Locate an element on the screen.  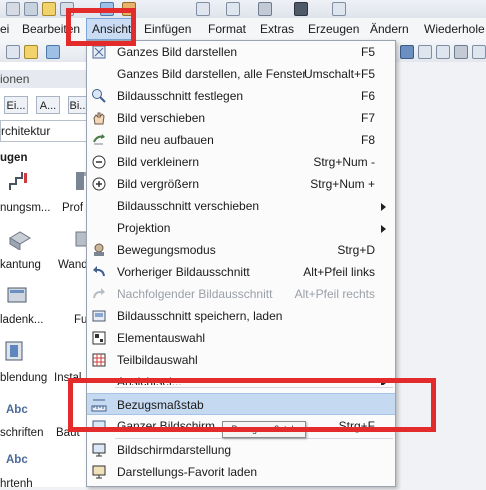
edge-icon is located at coordinates (20, 239).